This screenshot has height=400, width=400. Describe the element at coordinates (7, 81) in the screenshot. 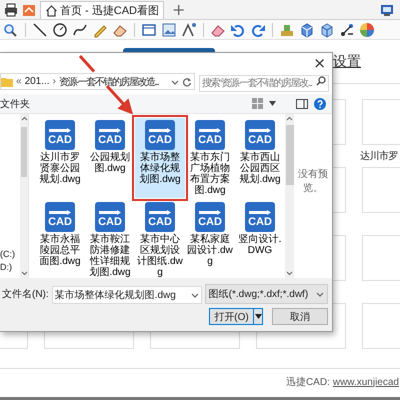

I see `folder-icon` at that location.